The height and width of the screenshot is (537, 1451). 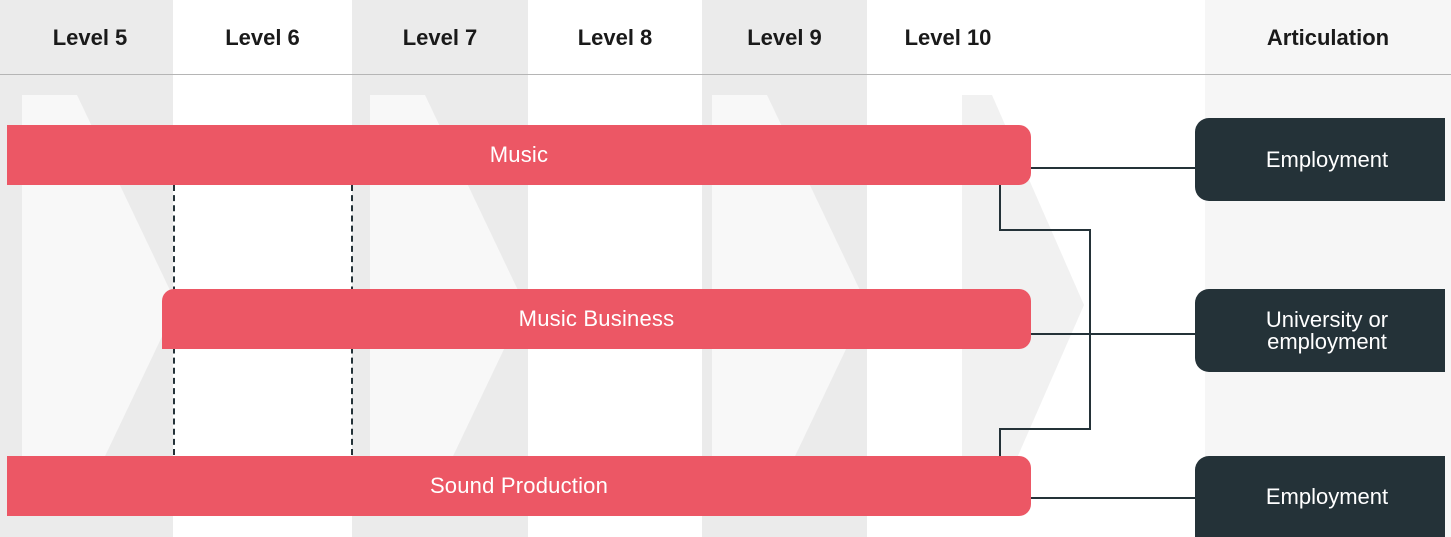 I want to click on pathway-label: Music, so click(x=519, y=154).